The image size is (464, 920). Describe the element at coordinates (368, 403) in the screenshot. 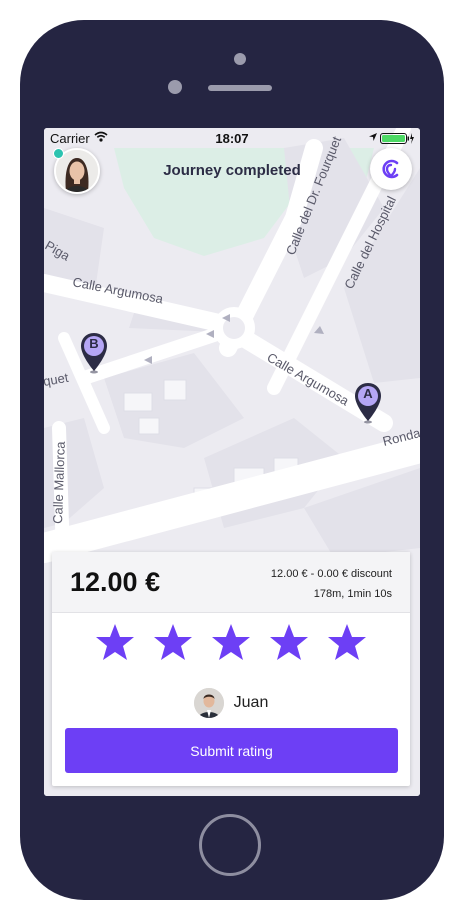

I see `origin-pin: A` at that location.